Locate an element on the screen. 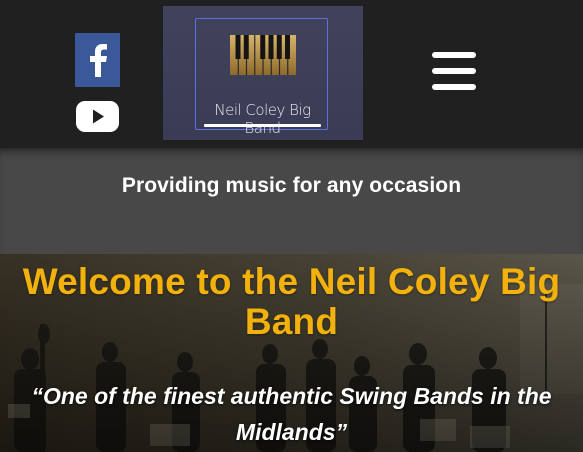 This screenshot has height=452, width=583. piano-keys-icon is located at coordinates (263, 55).